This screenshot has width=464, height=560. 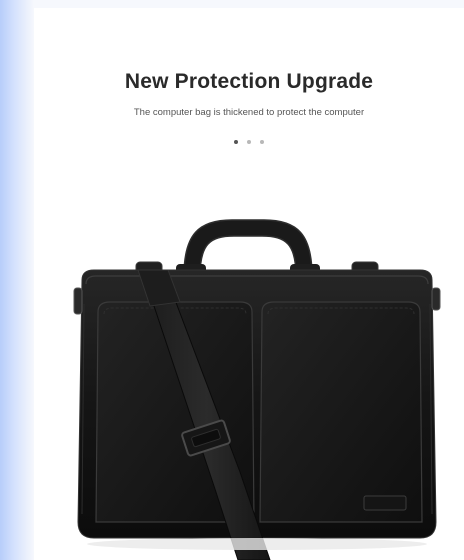 What do you see at coordinates (385, 503) in the screenshot?
I see `brand-patch` at bounding box center [385, 503].